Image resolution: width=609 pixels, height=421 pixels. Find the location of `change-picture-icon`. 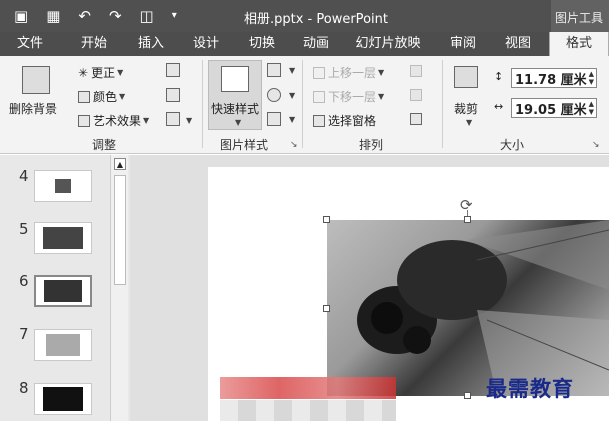

change-picture-icon is located at coordinates (173, 95).